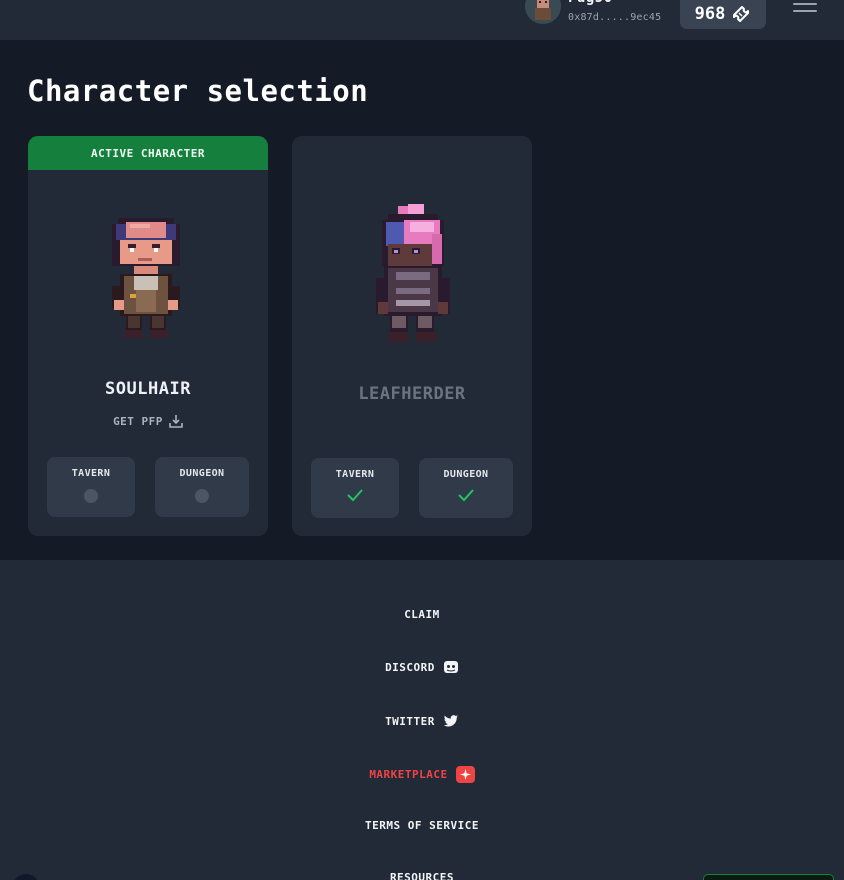 The width and height of the screenshot is (844, 880). What do you see at coordinates (741, 13) in the screenshot?
I see `ticket-icon` at bounding box center [741, 13].